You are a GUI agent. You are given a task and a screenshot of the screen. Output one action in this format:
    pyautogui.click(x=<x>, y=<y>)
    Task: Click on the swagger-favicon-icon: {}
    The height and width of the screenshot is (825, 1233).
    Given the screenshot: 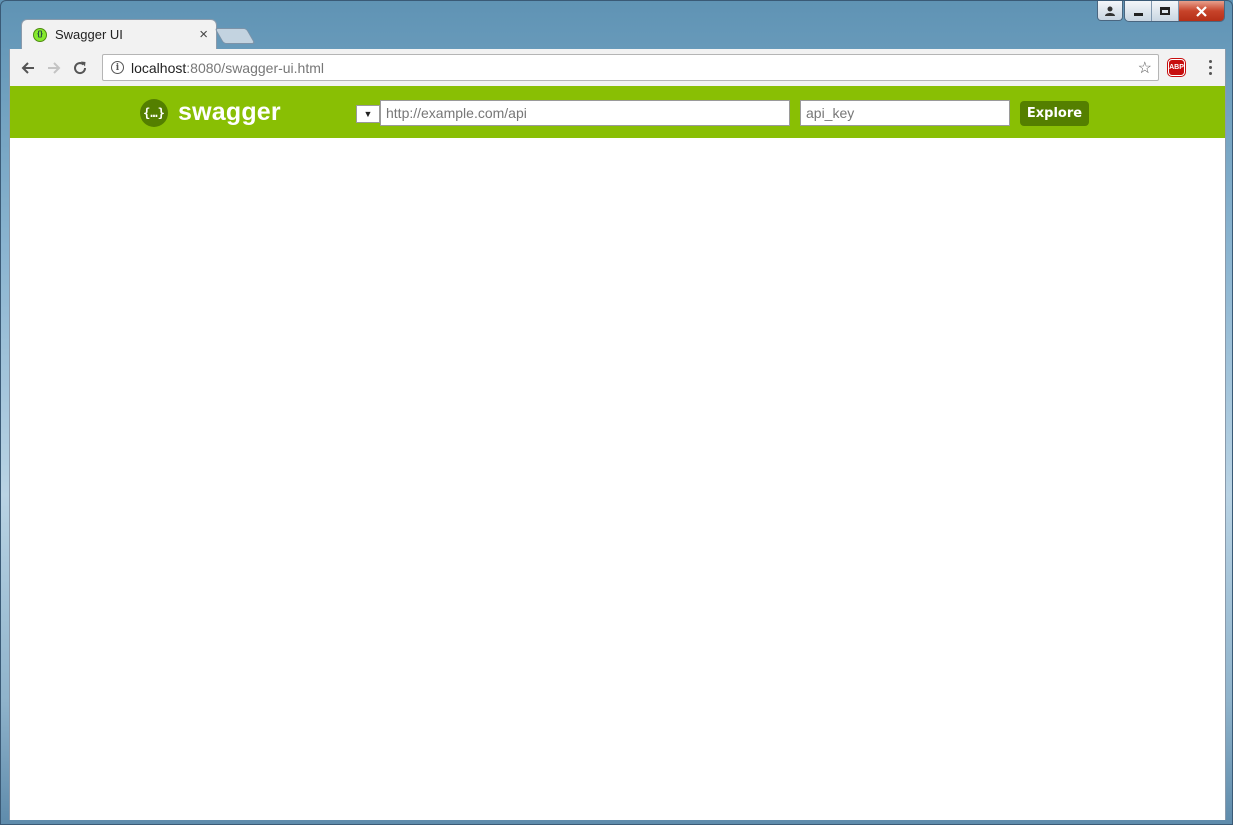 What is the action you would take?
    pyautogui.click(x=40, y=34)
    